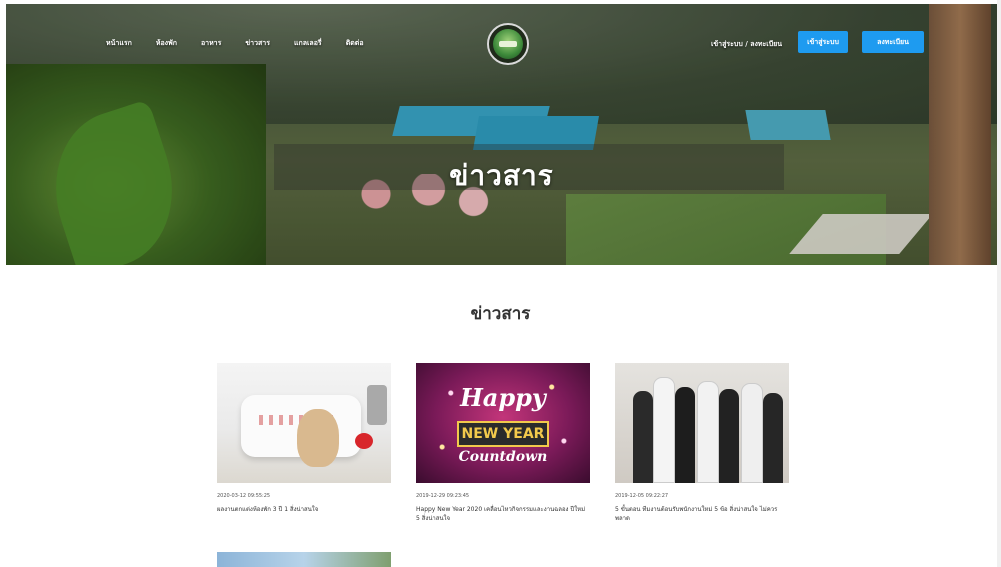 The image size is (1001, 567). Describe the element at coordinates (503, 434) in the screenshot. I see `new-year-plaque: NEW YEAR` at that location.